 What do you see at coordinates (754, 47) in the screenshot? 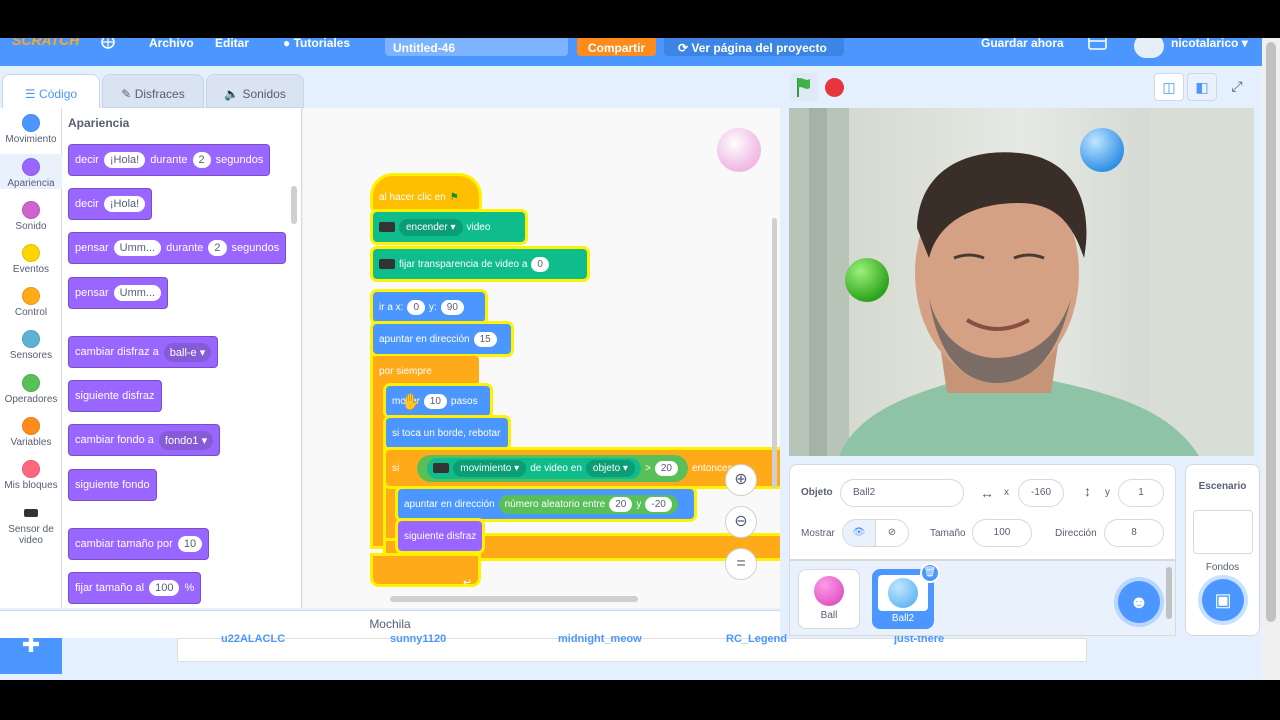
I see `view-project-page-button: ⟳ Ver página del proyecto` at bounding box center [754, 47].